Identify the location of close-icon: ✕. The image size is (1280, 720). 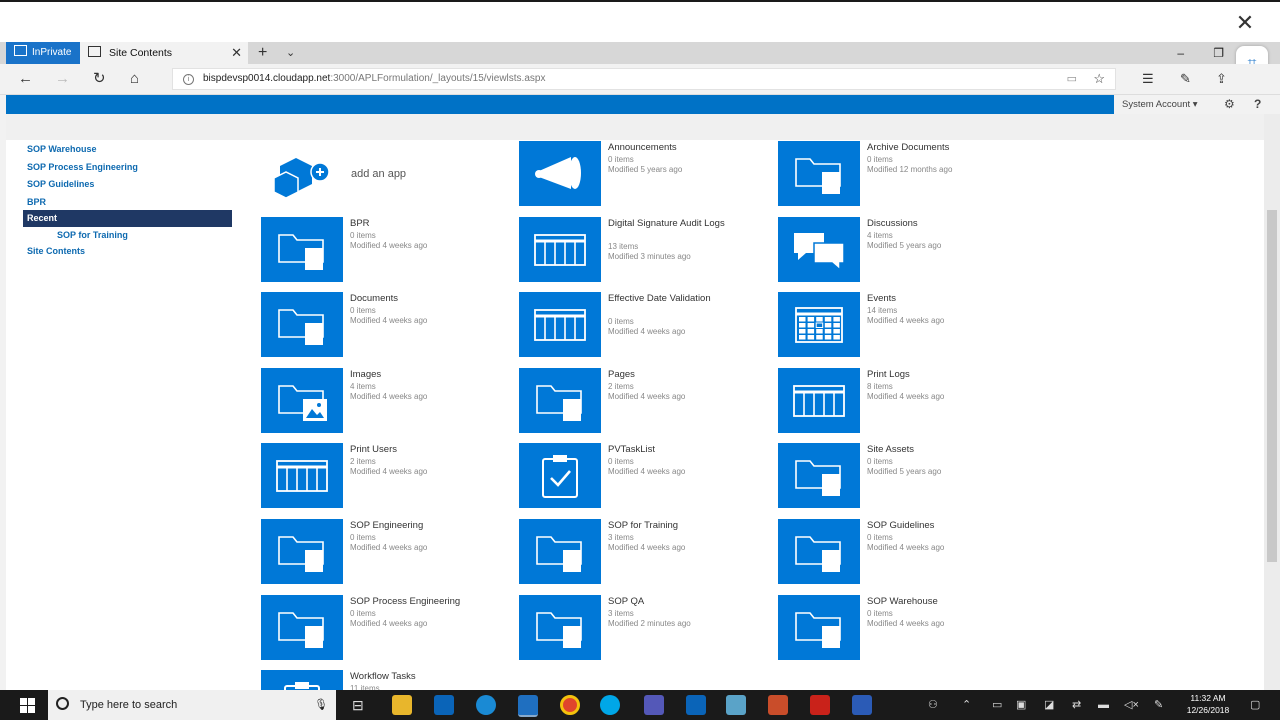
(1245, 23).